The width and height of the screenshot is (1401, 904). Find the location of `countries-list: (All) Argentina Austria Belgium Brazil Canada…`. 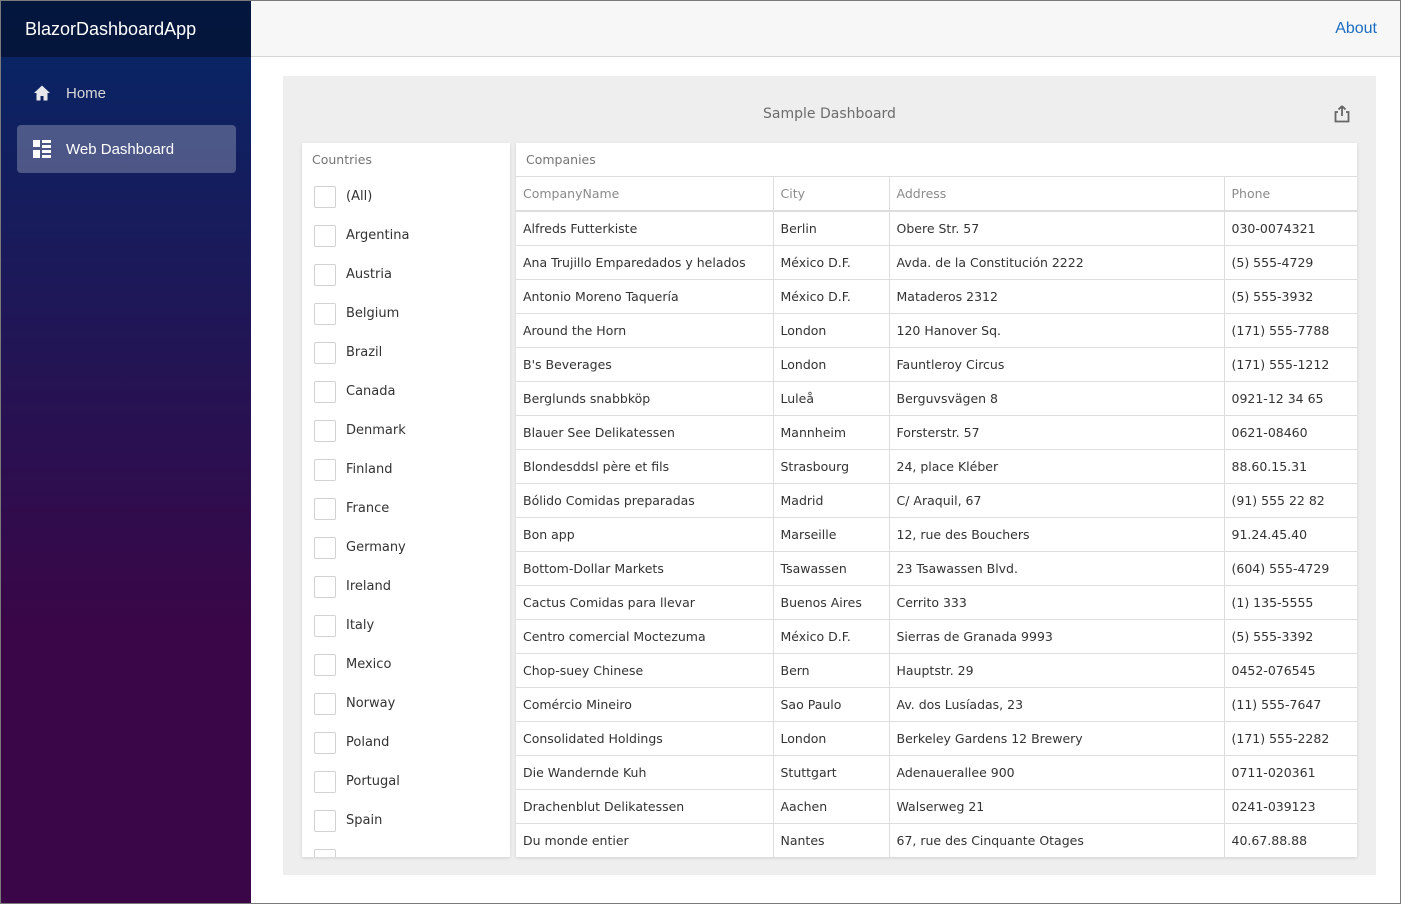

countries-list: (All) Argentina Austria Belgium Brazil Canada… is located at coordinates (406, 517).